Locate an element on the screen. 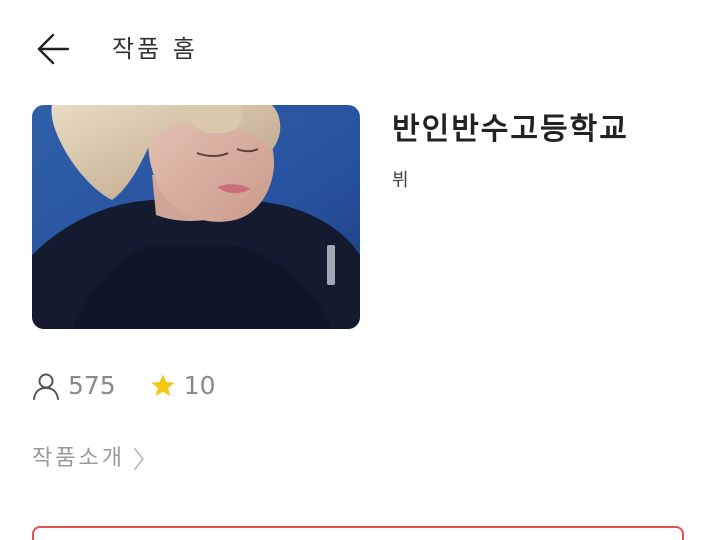  action-button-outline is located at coordinates (358, 533).